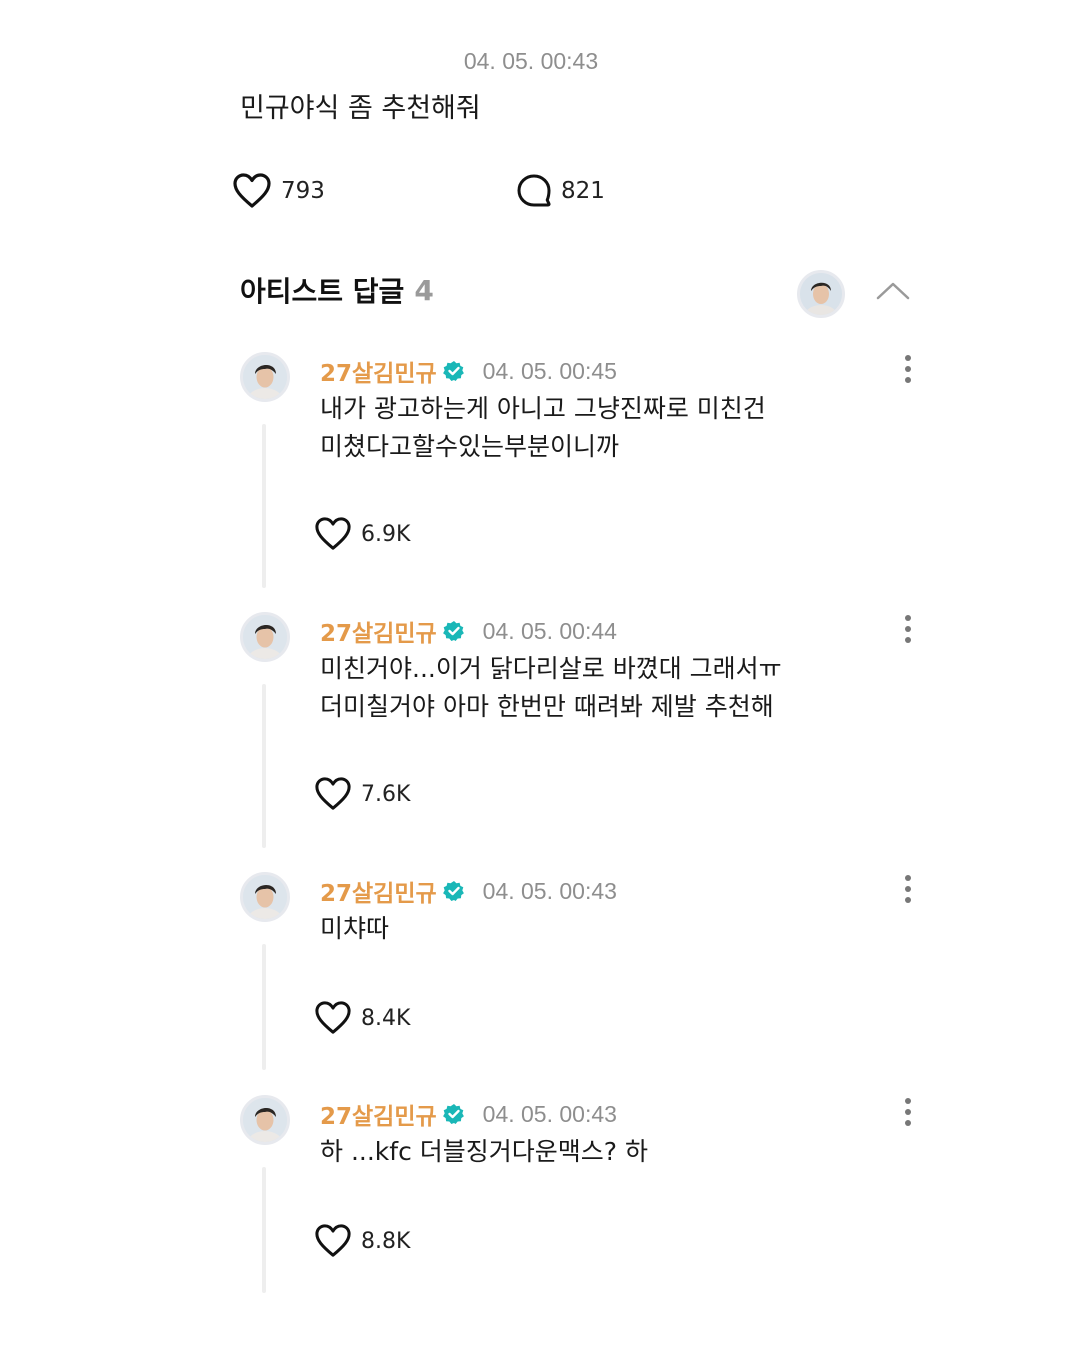 The height and width of the screenshot is (1350, 1080). What do you see at coordinates (543, 408) in the screenshot?
I see `reply-text-line: 내가 광고하는게 아니고 그냥진짜로 미친건` at bounding box center [543, 408].